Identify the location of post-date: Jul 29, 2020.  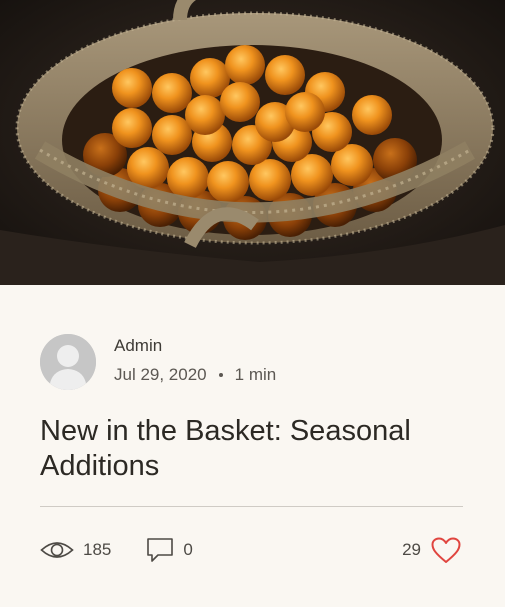
(160, 374).